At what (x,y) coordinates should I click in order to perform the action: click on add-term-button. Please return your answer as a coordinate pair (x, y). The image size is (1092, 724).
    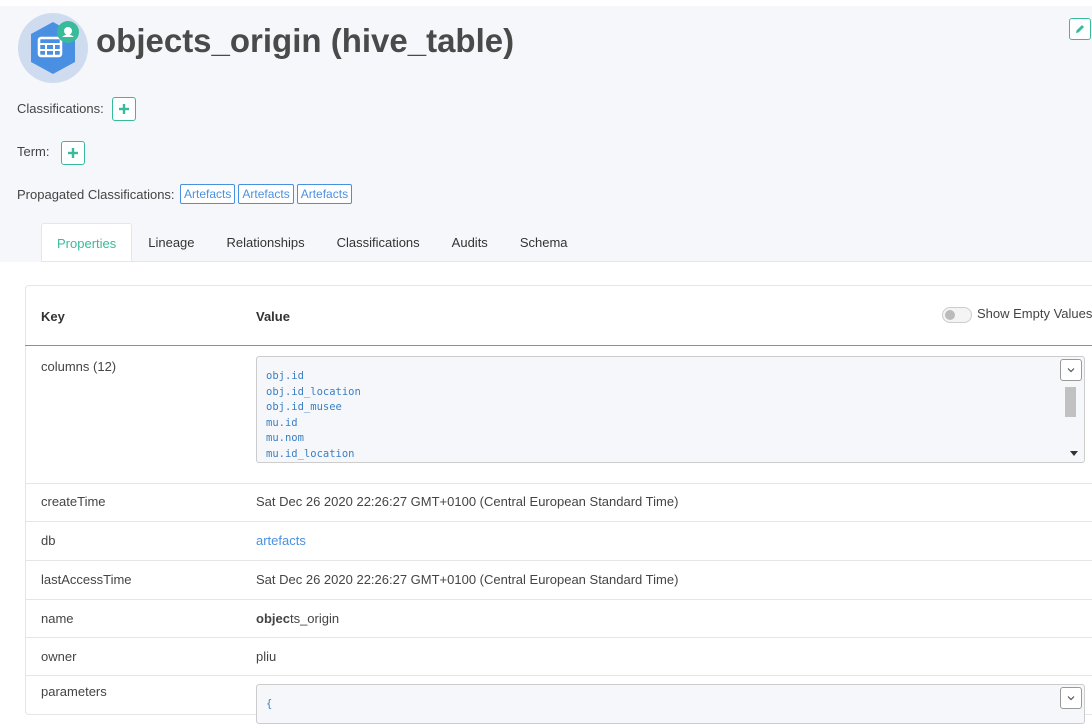
    Looking at the image, I should click on (73, 153).